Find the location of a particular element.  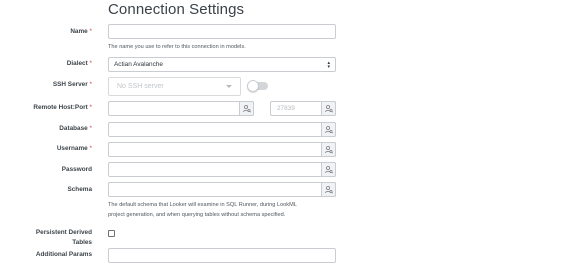

schema-label: Schema is located at coordinates (79, 189).